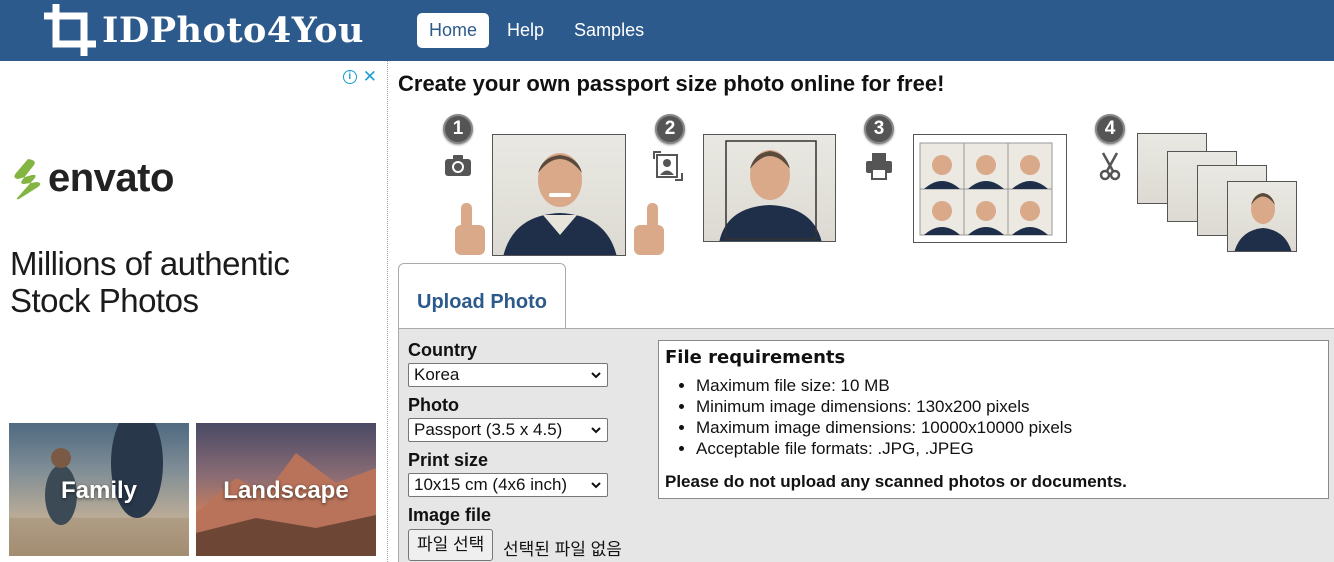 Image resolution: width=1334 pixels, height=562 pixels. What do you see at coordinates (560, 204) in the screenshot?
I see `portrait-image` at bounding box center [560, 204].